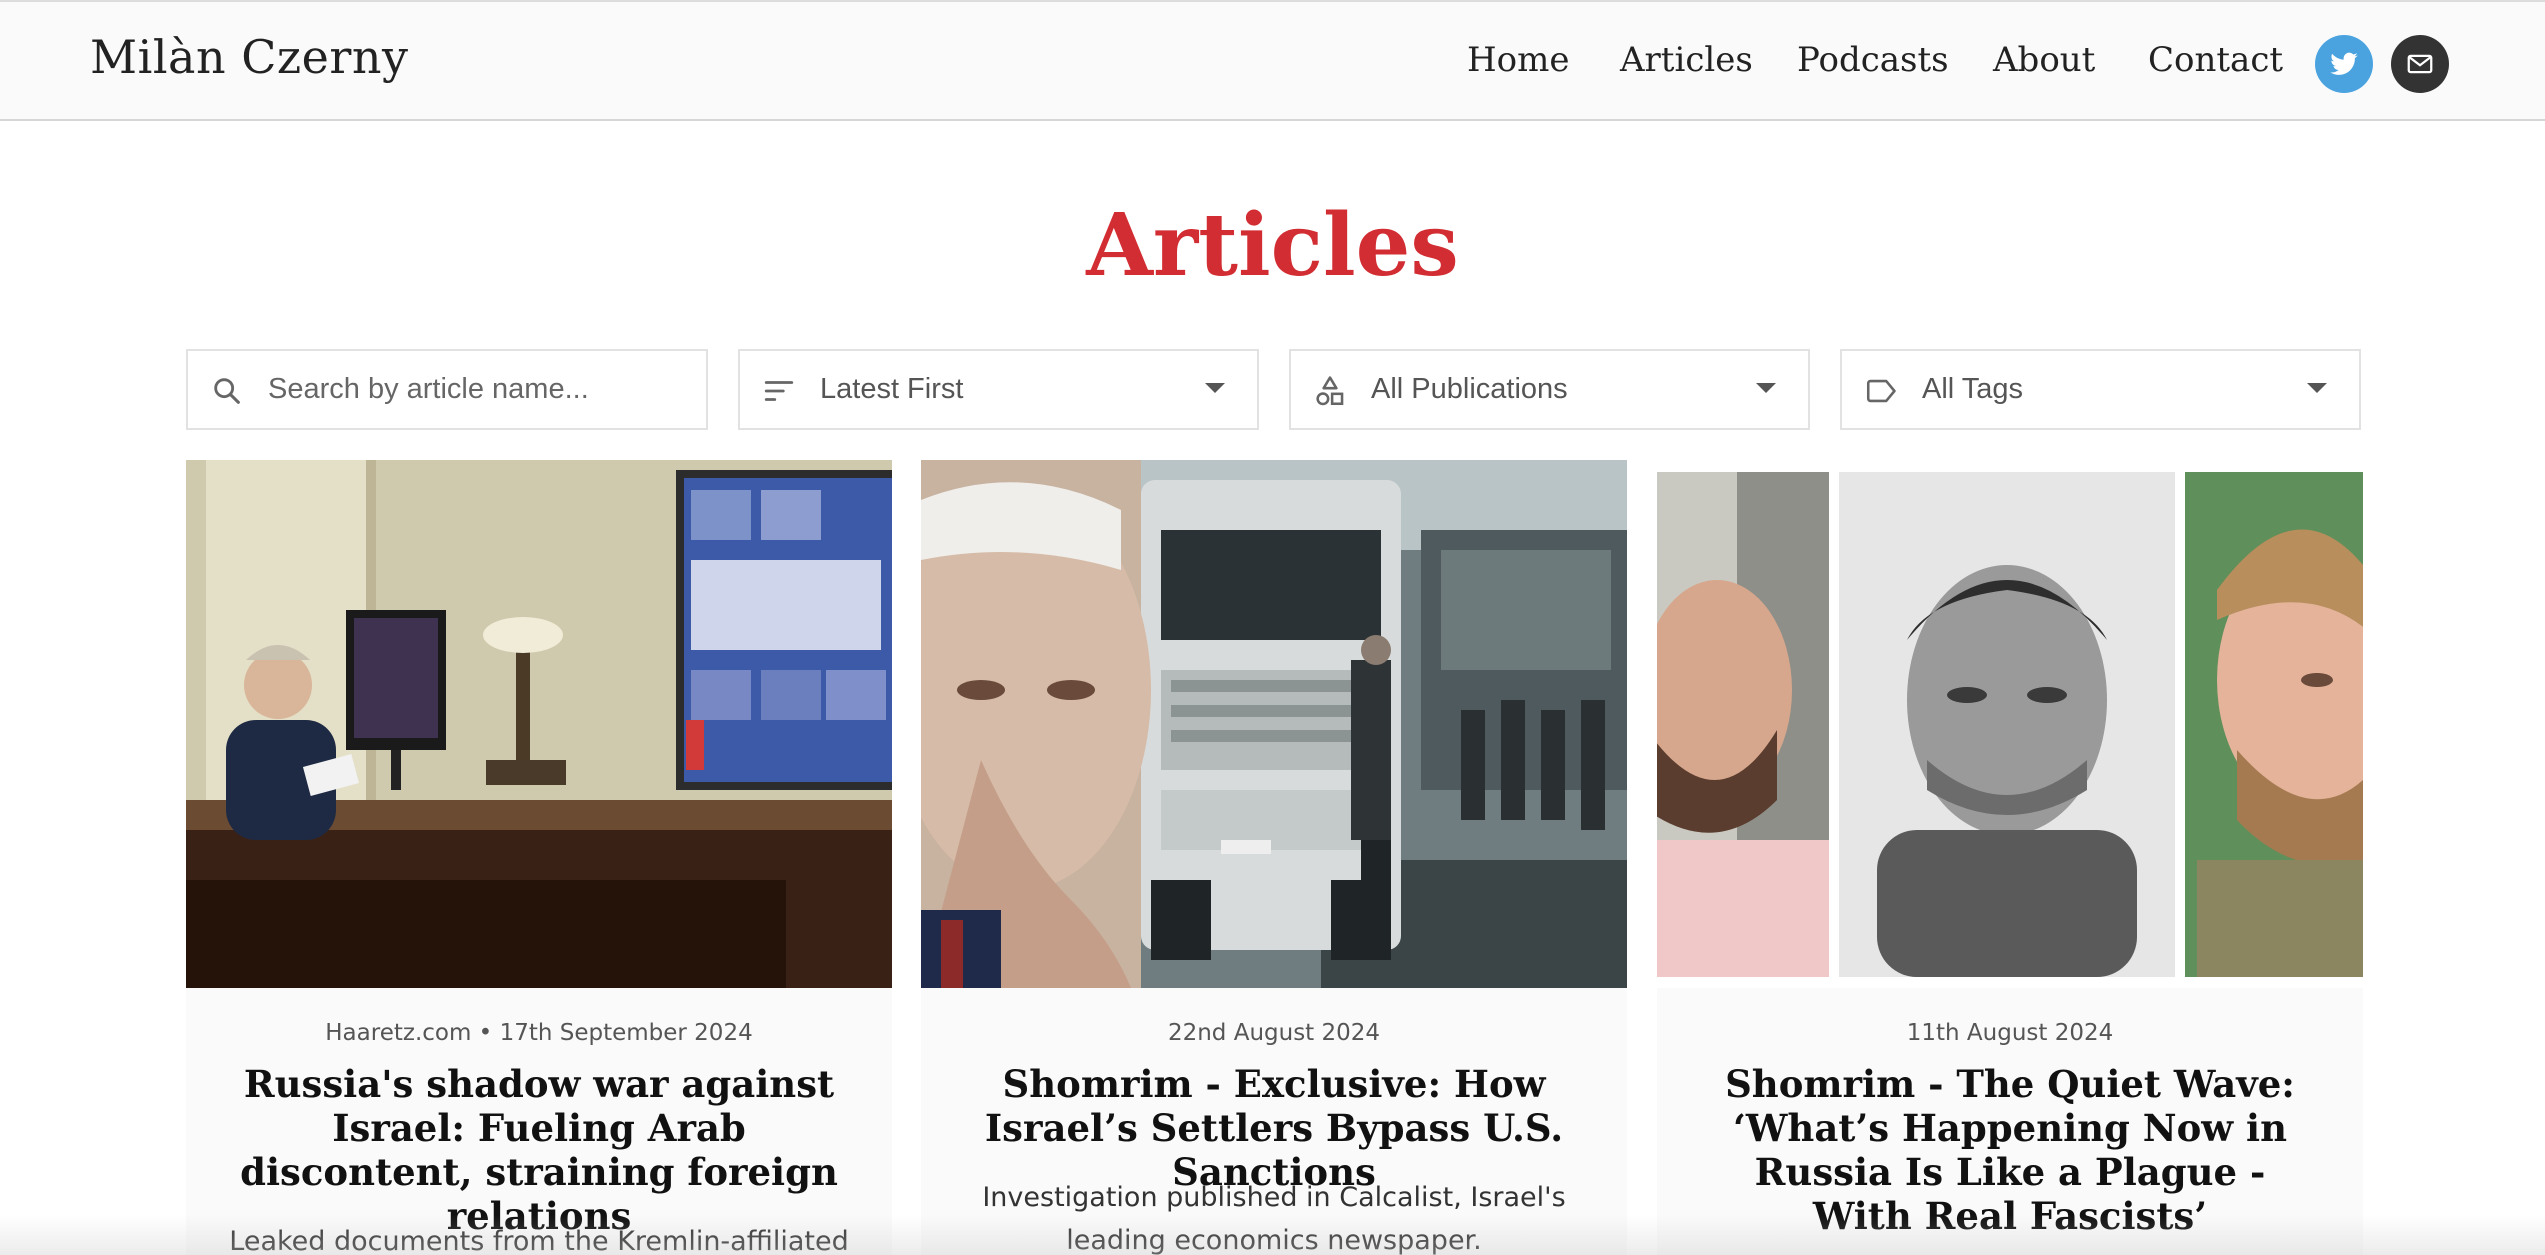 The image size is (2545, 1255). Describe the element at coordinates (1330, 391) in the screenshot. I see `shapes-icon` at that location.